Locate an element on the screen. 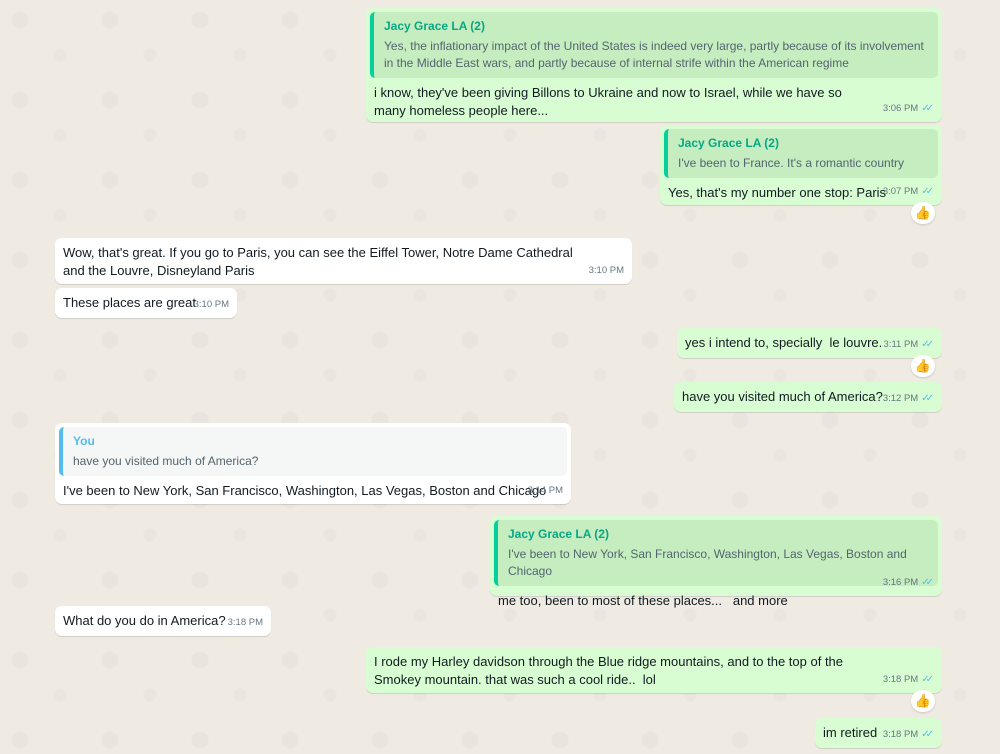 Image resolution: width=1000 pixels, height=754 pixels. message-meta: 3:14 PM is located at coordinates (545, 491).